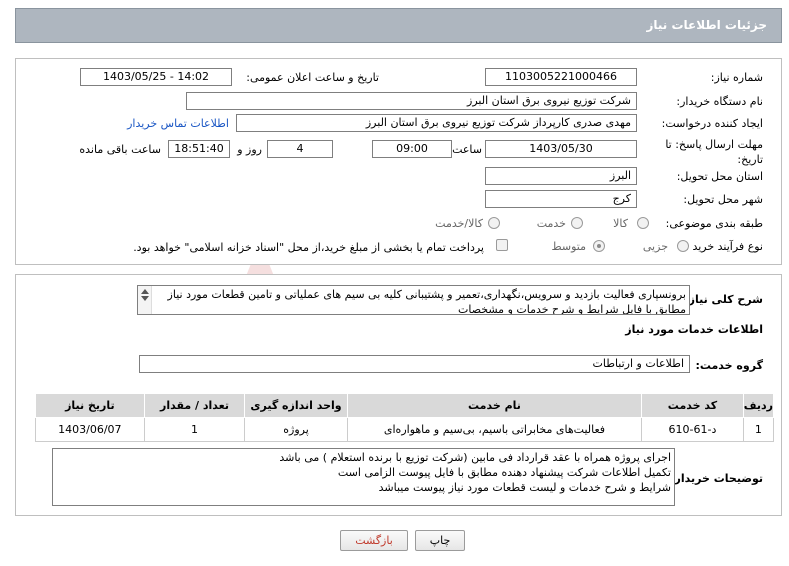 The width and height of the screenshot is (789, 566). Describe the element at coordinates (312, 77) in the screenshot. I see `announce-label: تاریخ و ساعت اعلان عمومی:` at that location.